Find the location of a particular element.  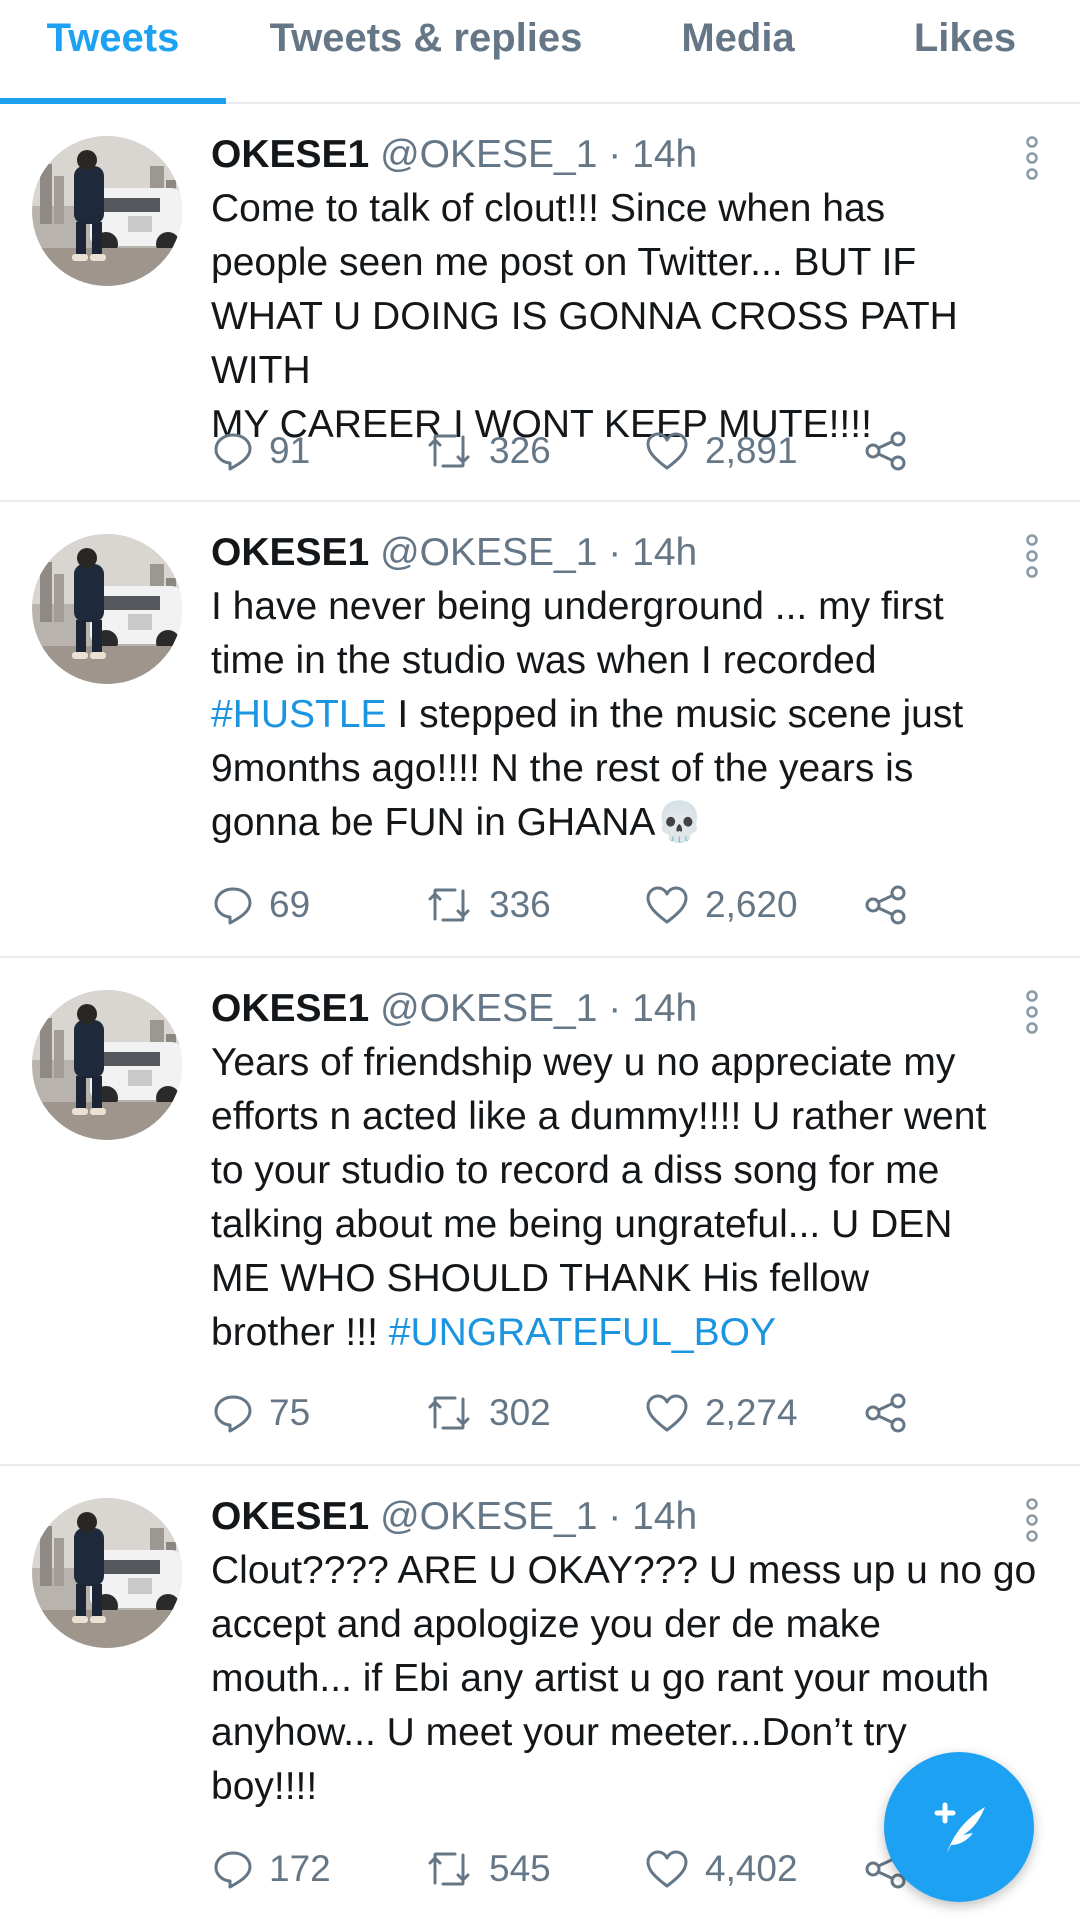

tweet-text-line: brother !!! #UNGRATEFUL_BOY is located at coordinates (631, 1333).